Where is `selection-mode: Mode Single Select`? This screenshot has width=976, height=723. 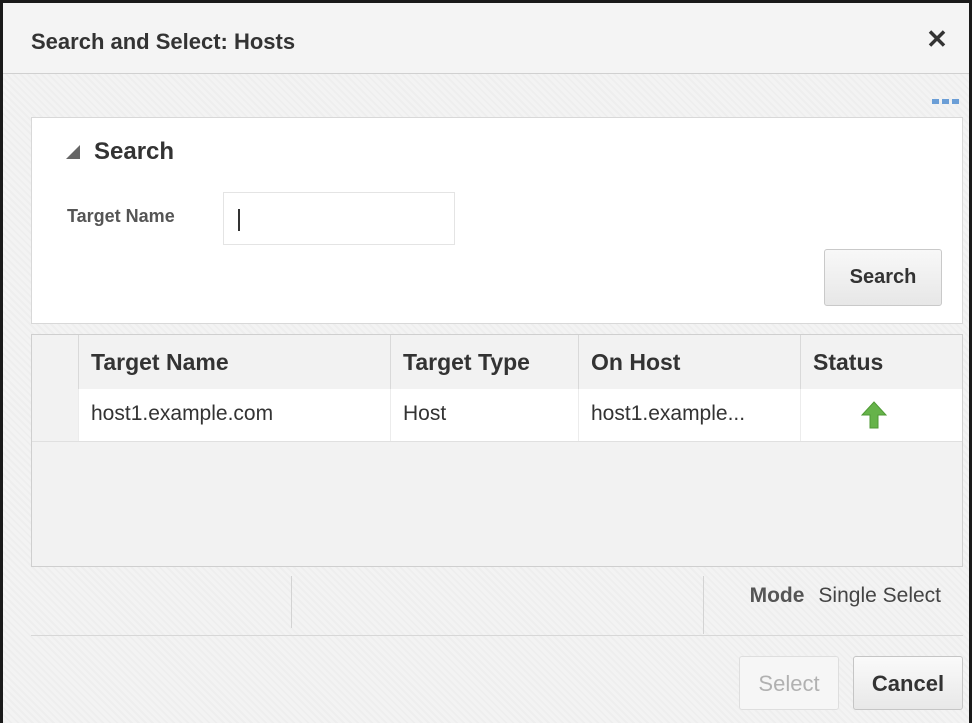 selection-mode: Mode Single Select is located at coordinates (845, 596).